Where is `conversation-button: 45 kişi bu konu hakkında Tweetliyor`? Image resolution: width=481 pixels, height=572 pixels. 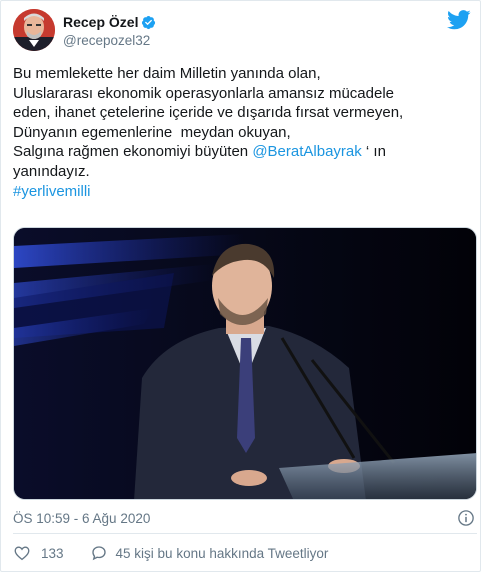 conversation-button: 45 kişi bu konu hakkında Tweetliyor is located at coordinates (209, 553).